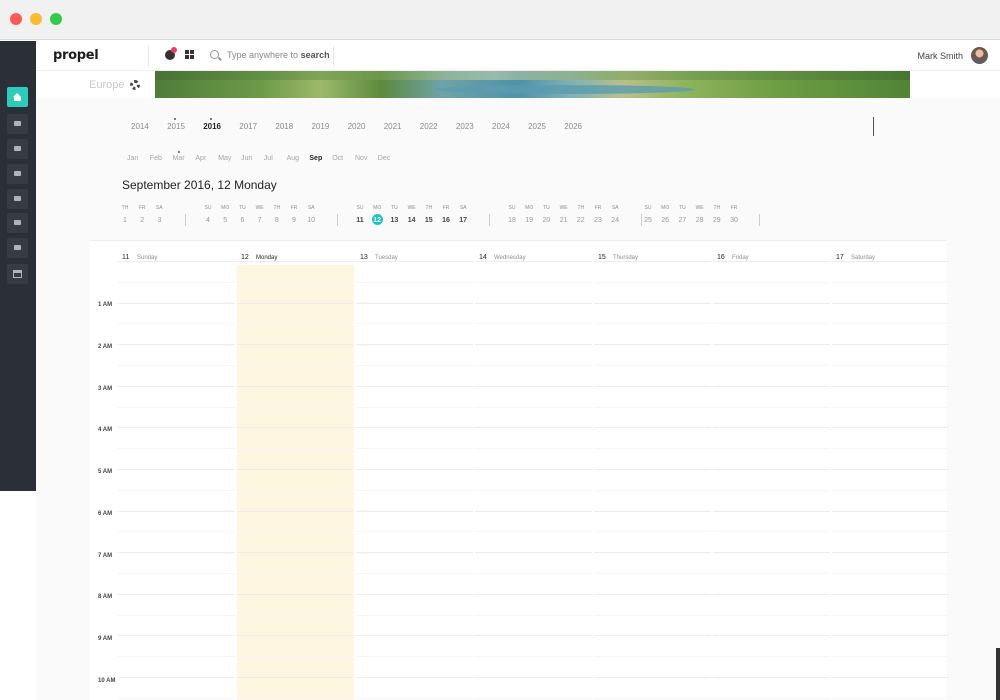 The height and width of the screenshot is (700, 1000). Describe the element at coordinates (377, 220) in the screenshot. I see `mini-day: 12` at that location.